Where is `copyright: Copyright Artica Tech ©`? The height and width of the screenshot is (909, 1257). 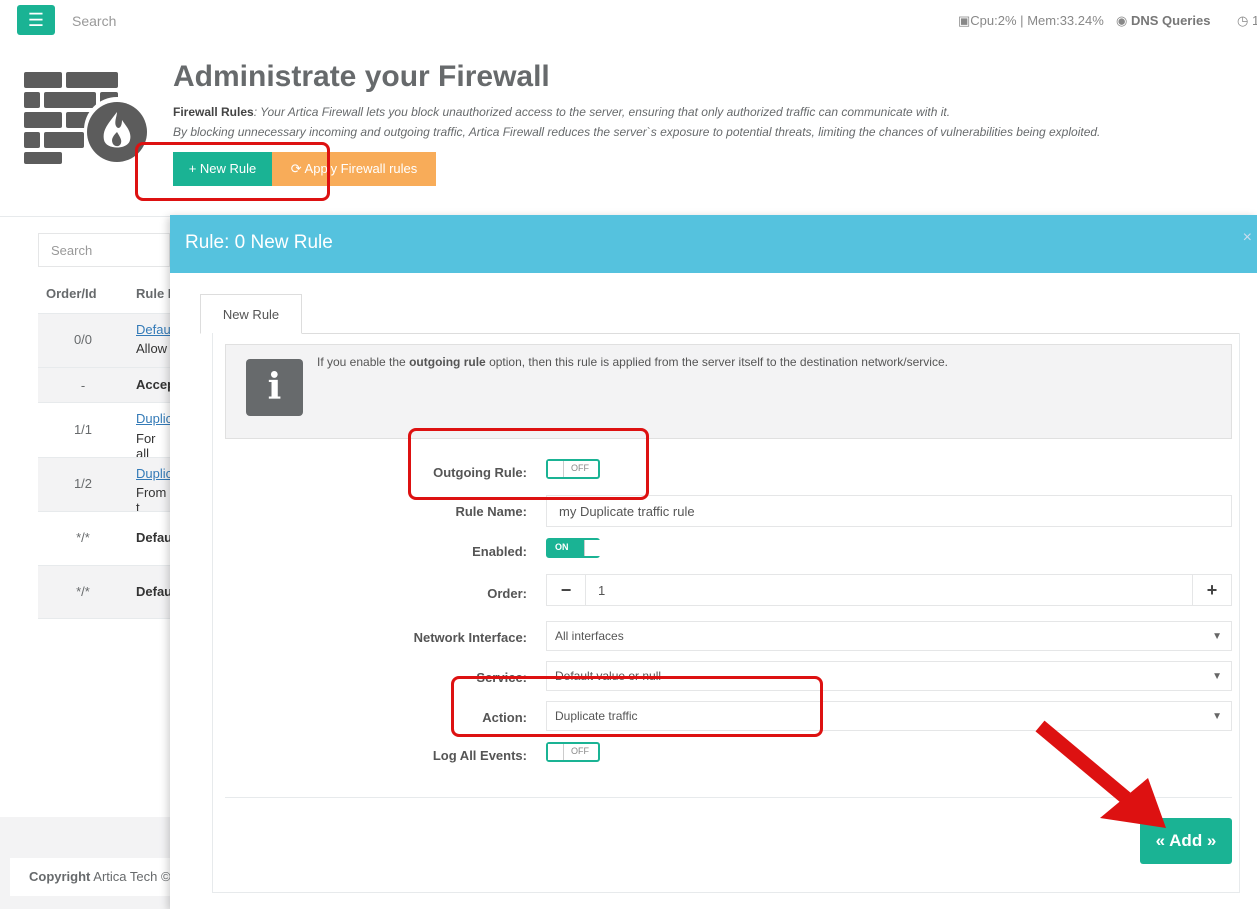
copyright: Copyright Artica Tech © is located at coordinates (91, 877).